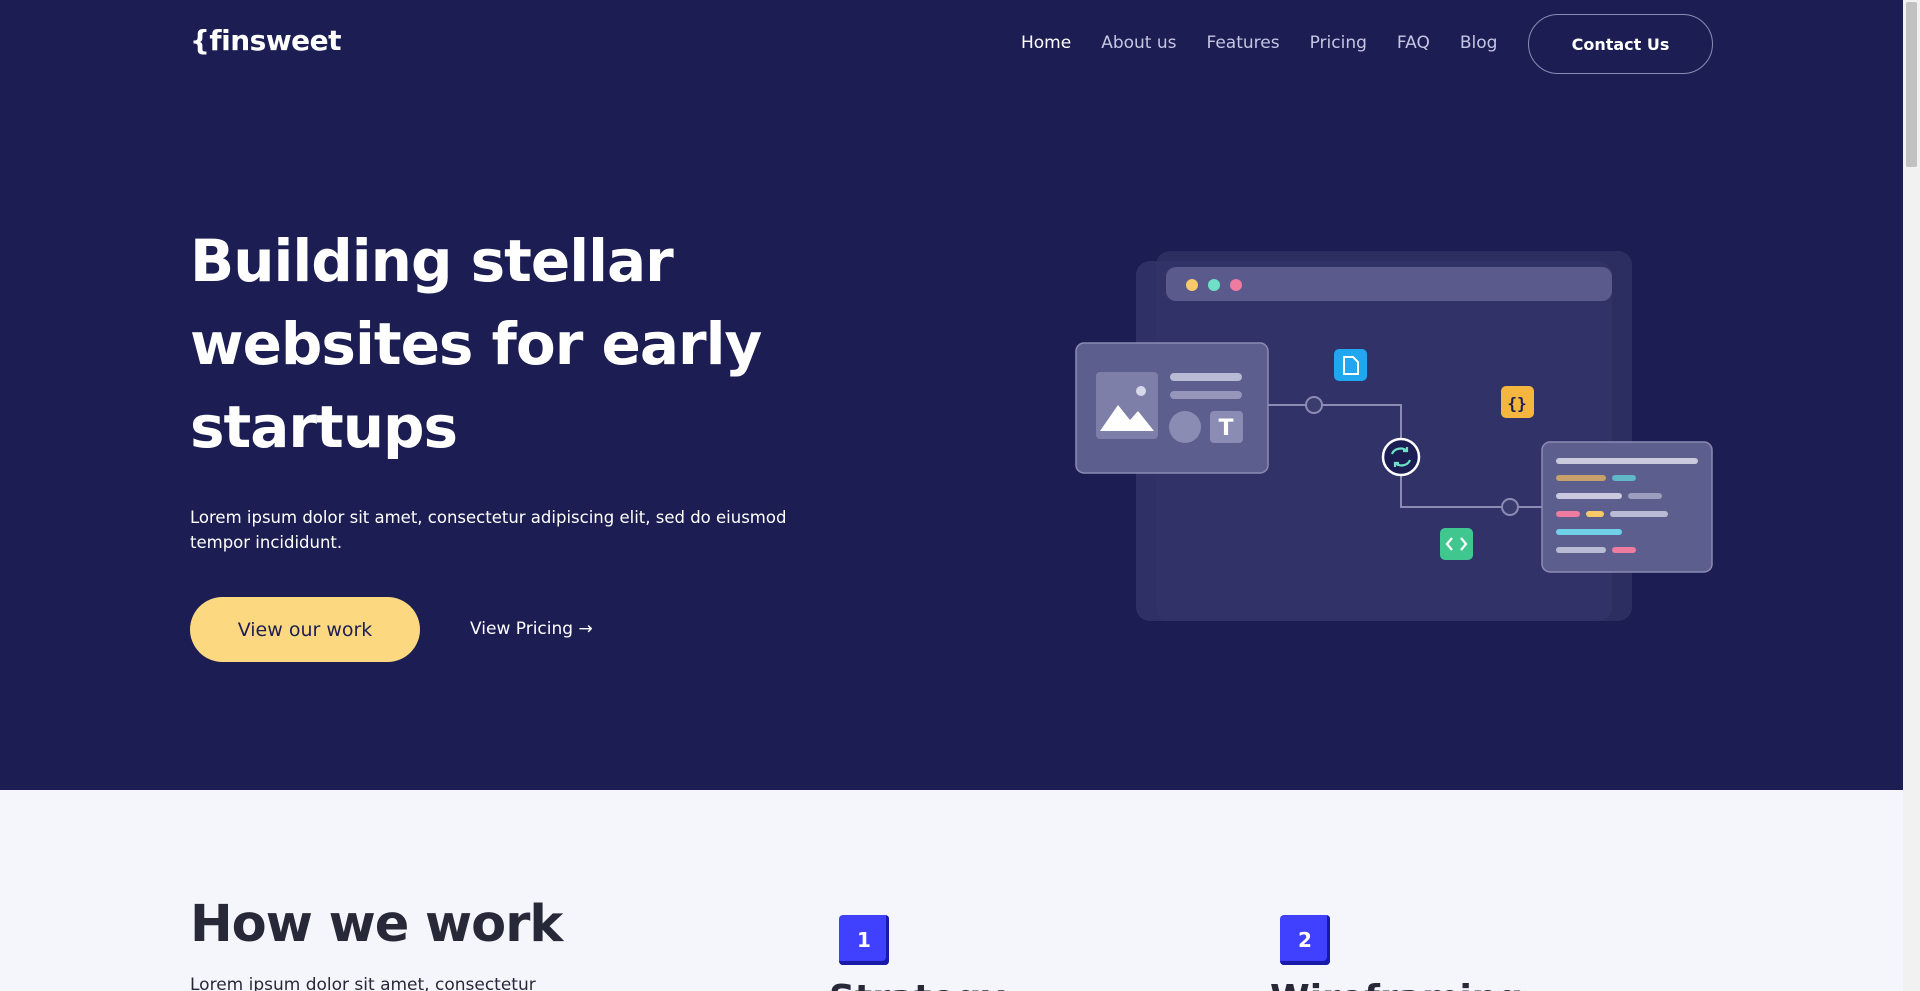 The image size is (1920, 991). What do you see at coordinates (1401, 457) in the screenshot?
I see `sync-icon` at bounding box center [1401, 457].